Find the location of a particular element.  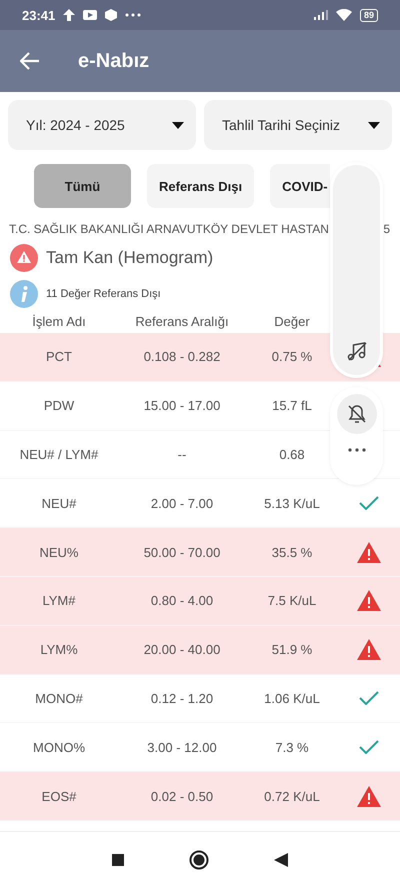

filter-tab: Tümü is located at coordinates (82, 186).